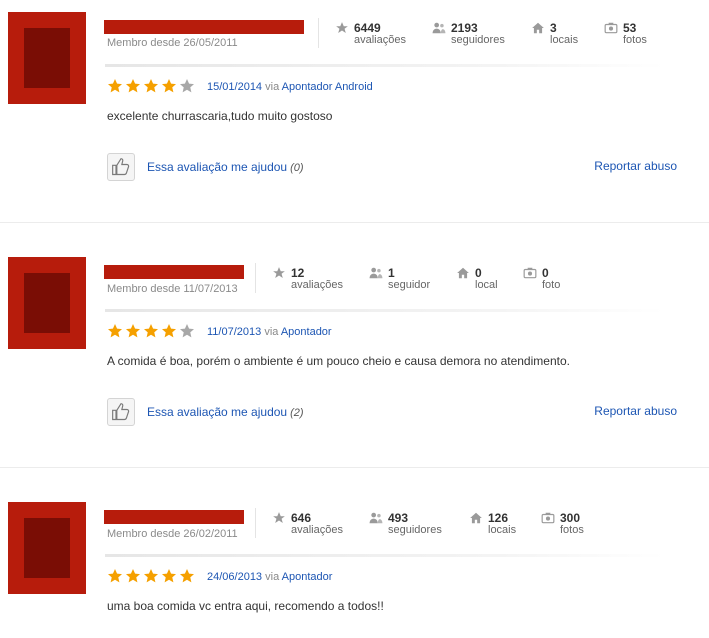 The image size is (709, 638). I want to click on helpful-count: (0), so click(297, 168).